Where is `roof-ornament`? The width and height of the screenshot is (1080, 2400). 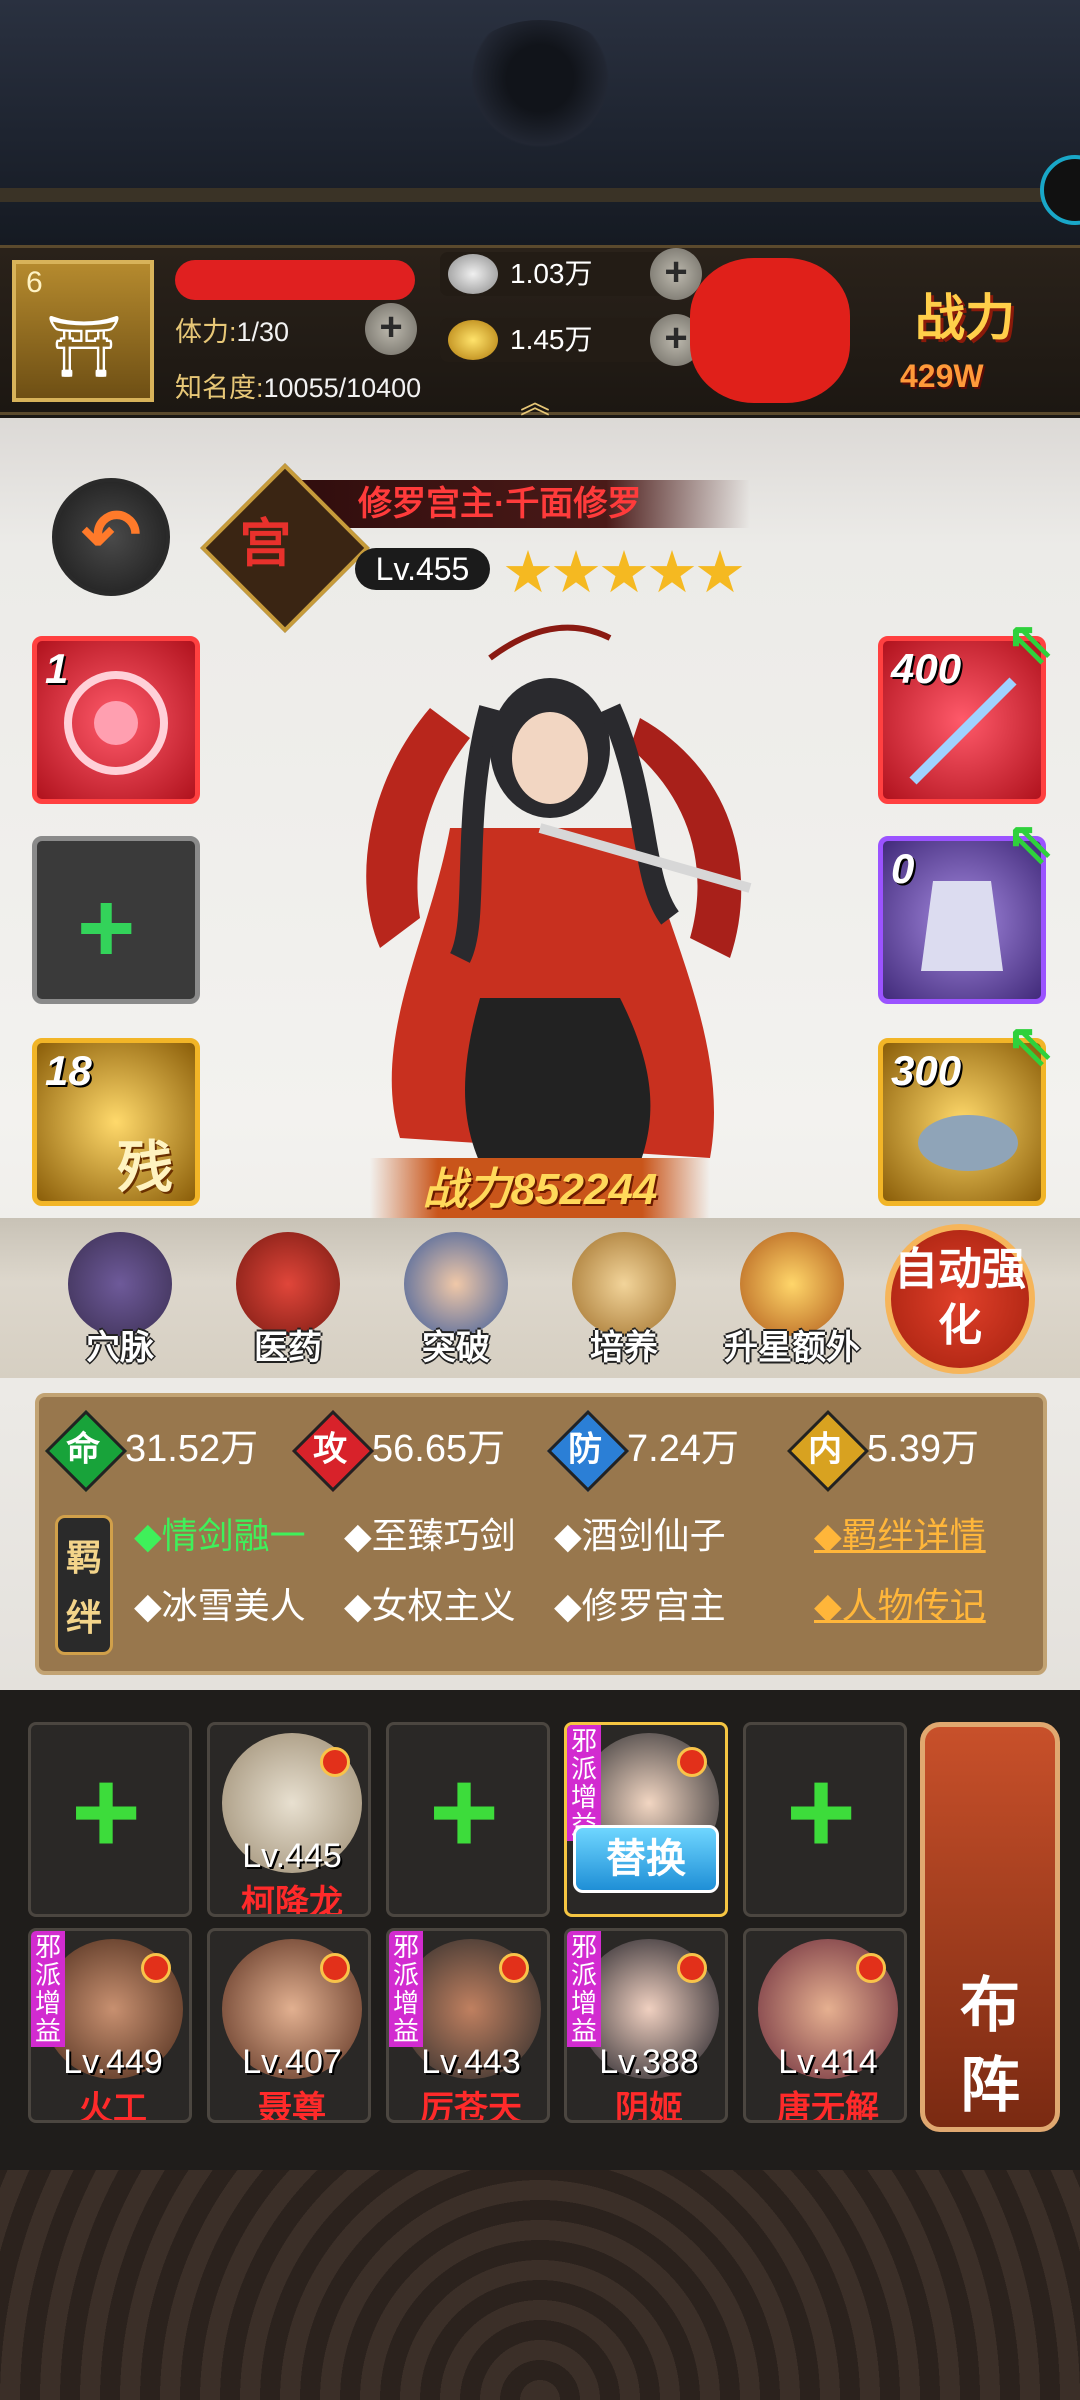 roof-ornament is located at coordinates (540, 85).